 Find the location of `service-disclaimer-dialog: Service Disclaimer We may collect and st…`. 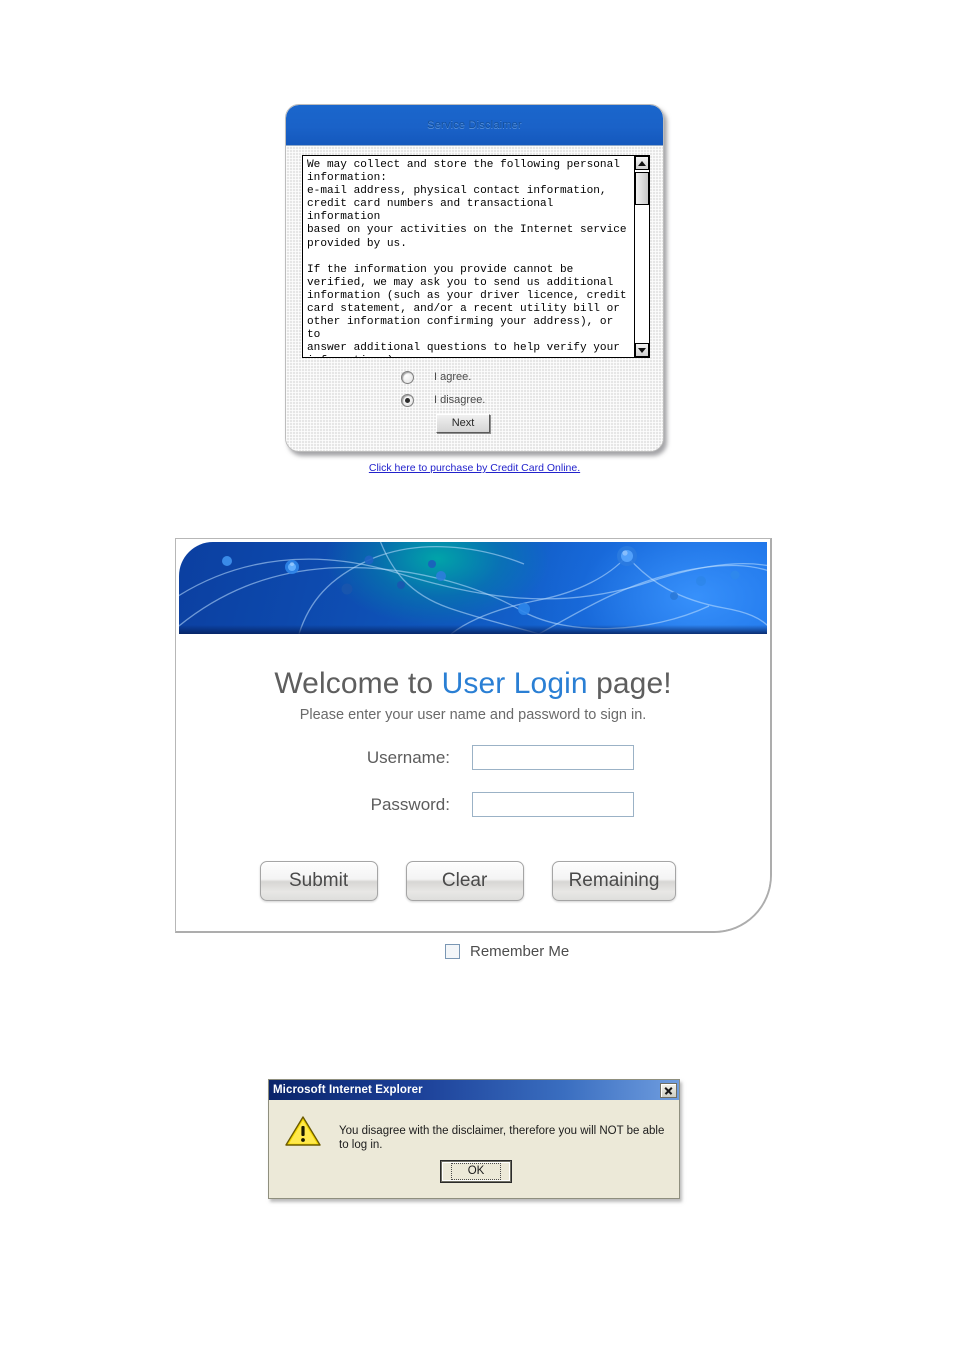

service-disclaimer-dialog: Service Disclaimer We may collect and st… is located at coordinates (474, 278).